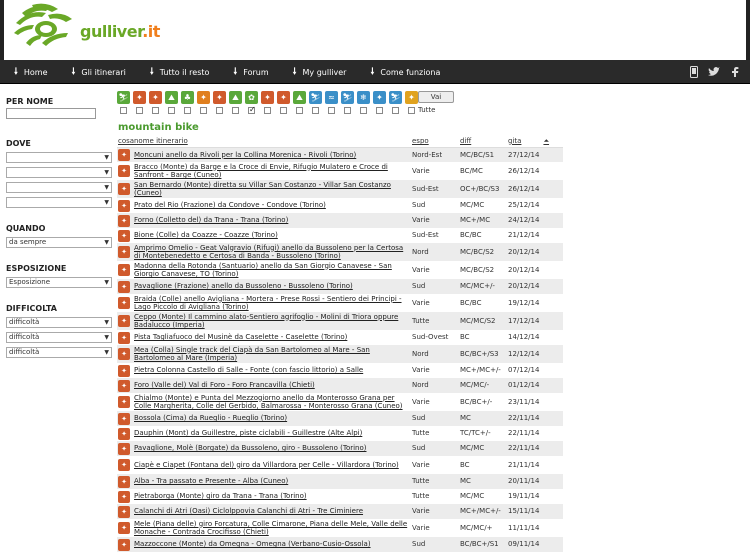 The height and width of the screenshot is (556, 750). Describe the element at coordinates (436, 97) in the screenshot. I see `vai-button: Vai` at that location.